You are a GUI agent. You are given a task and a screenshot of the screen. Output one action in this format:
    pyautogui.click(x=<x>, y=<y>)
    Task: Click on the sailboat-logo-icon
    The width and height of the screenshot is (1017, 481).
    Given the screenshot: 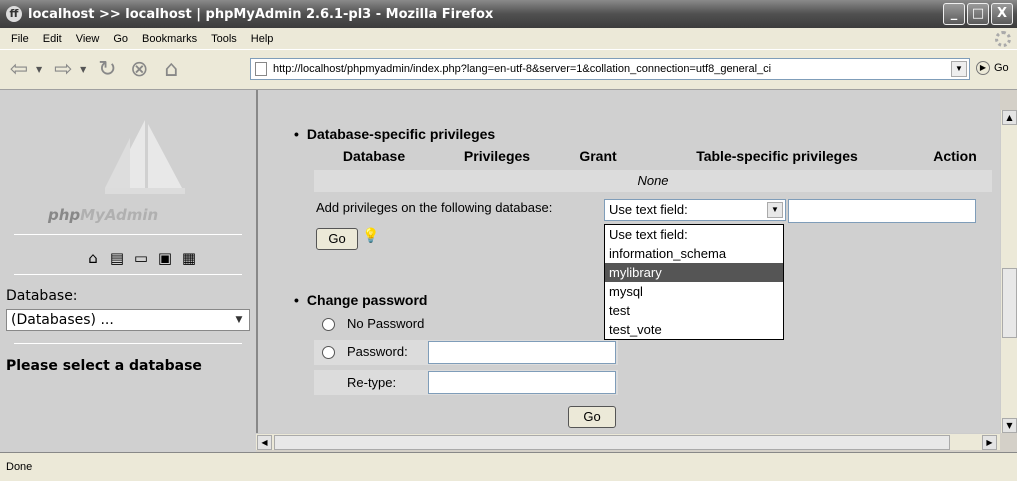 What is the action you would take?
    pyautogui.click(x=145, y=157)
    